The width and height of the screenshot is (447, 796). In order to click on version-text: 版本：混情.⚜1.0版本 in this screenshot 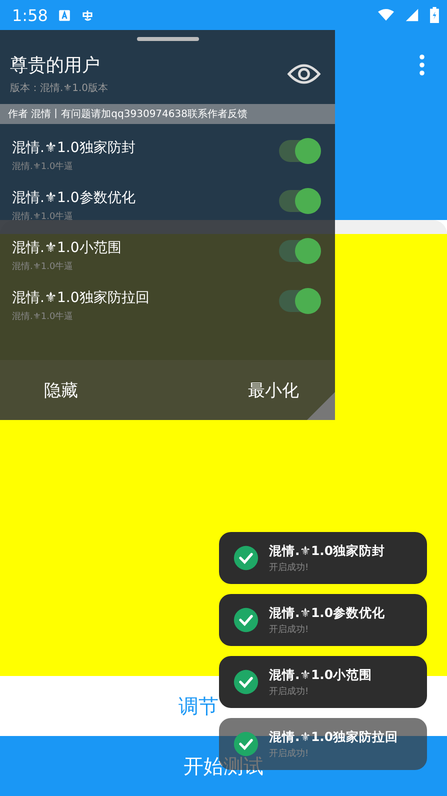, I will do `click(60, 88)`.